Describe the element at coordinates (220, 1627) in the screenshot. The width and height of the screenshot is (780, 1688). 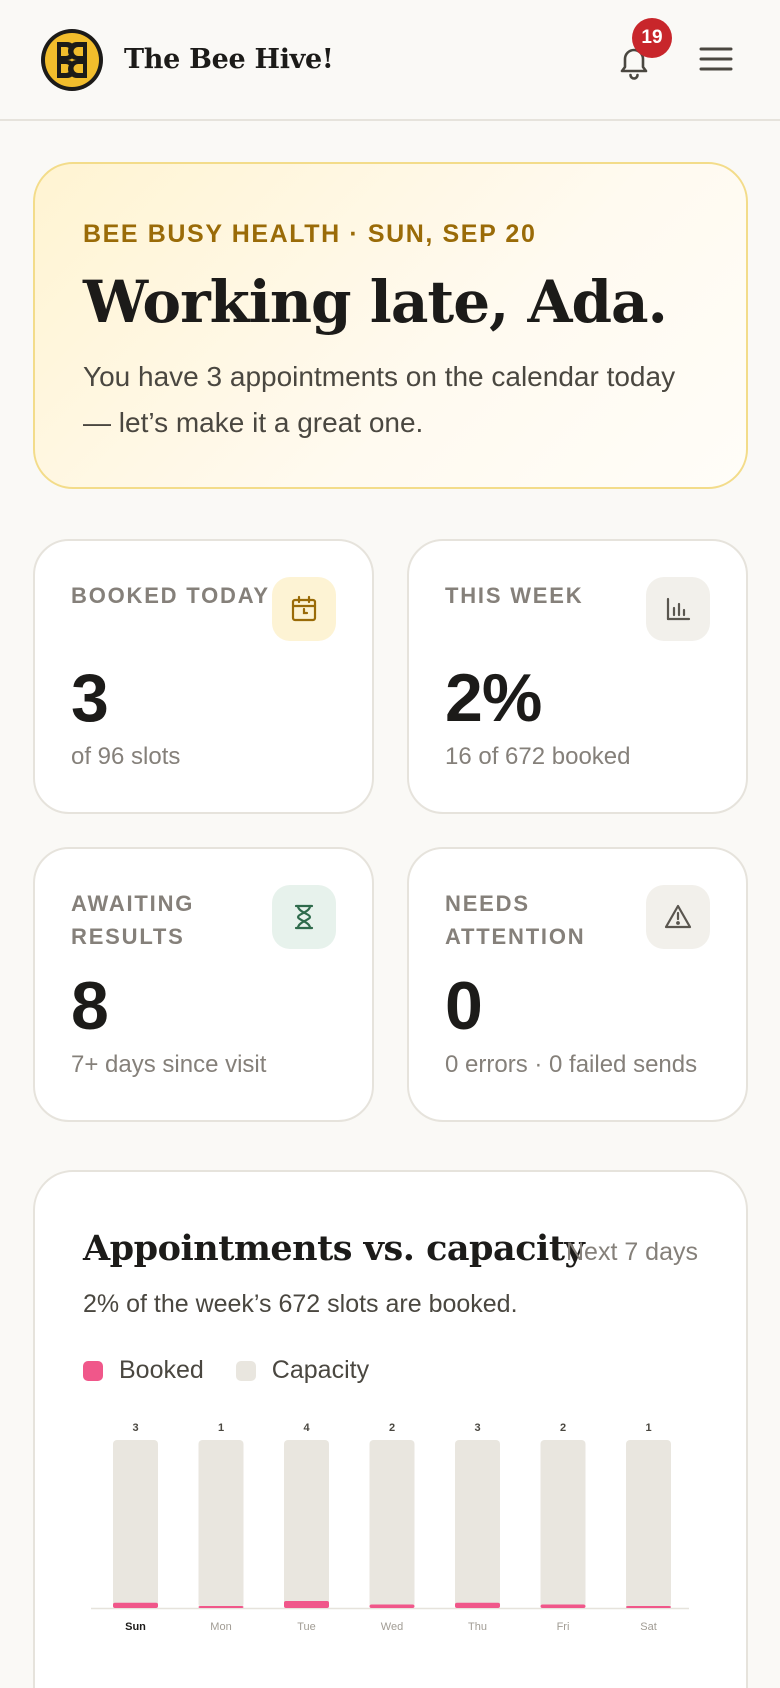
I see `x-tick-label-mon: Mon` at that location.